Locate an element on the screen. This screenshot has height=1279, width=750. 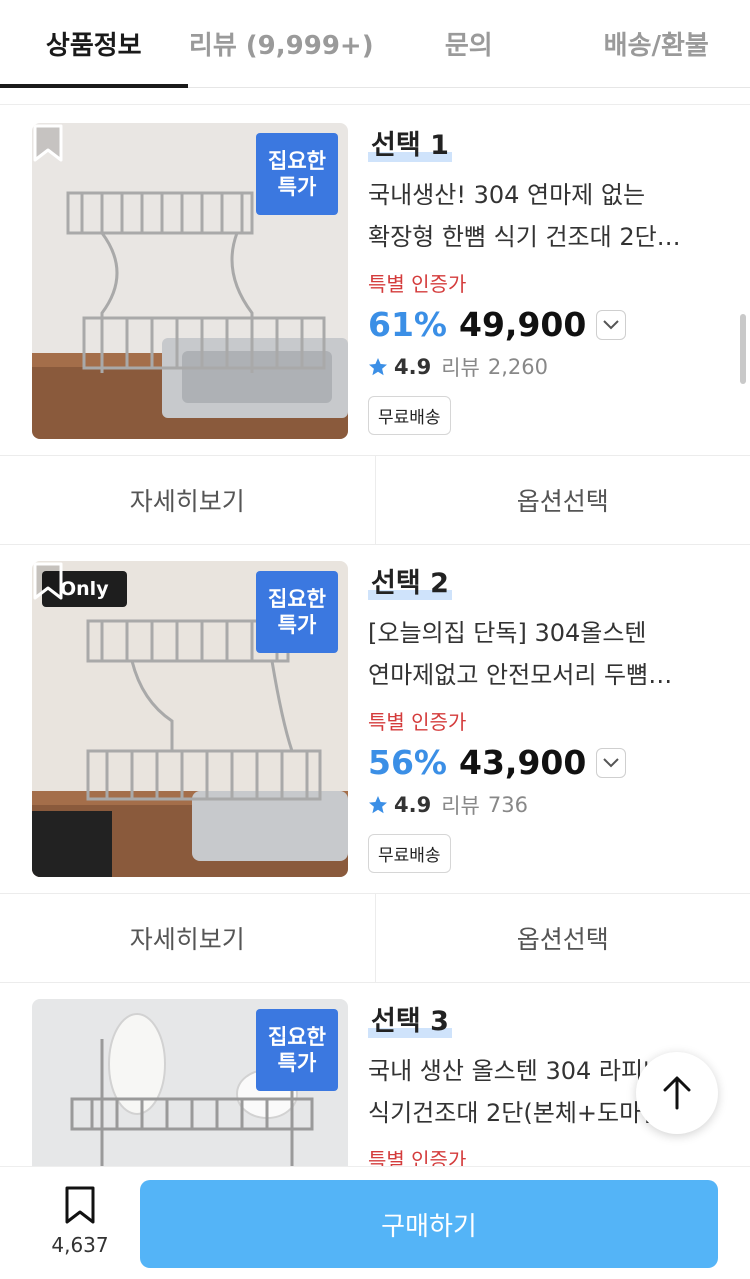
arrow-up-icon is located at coordinates (677, 1093).